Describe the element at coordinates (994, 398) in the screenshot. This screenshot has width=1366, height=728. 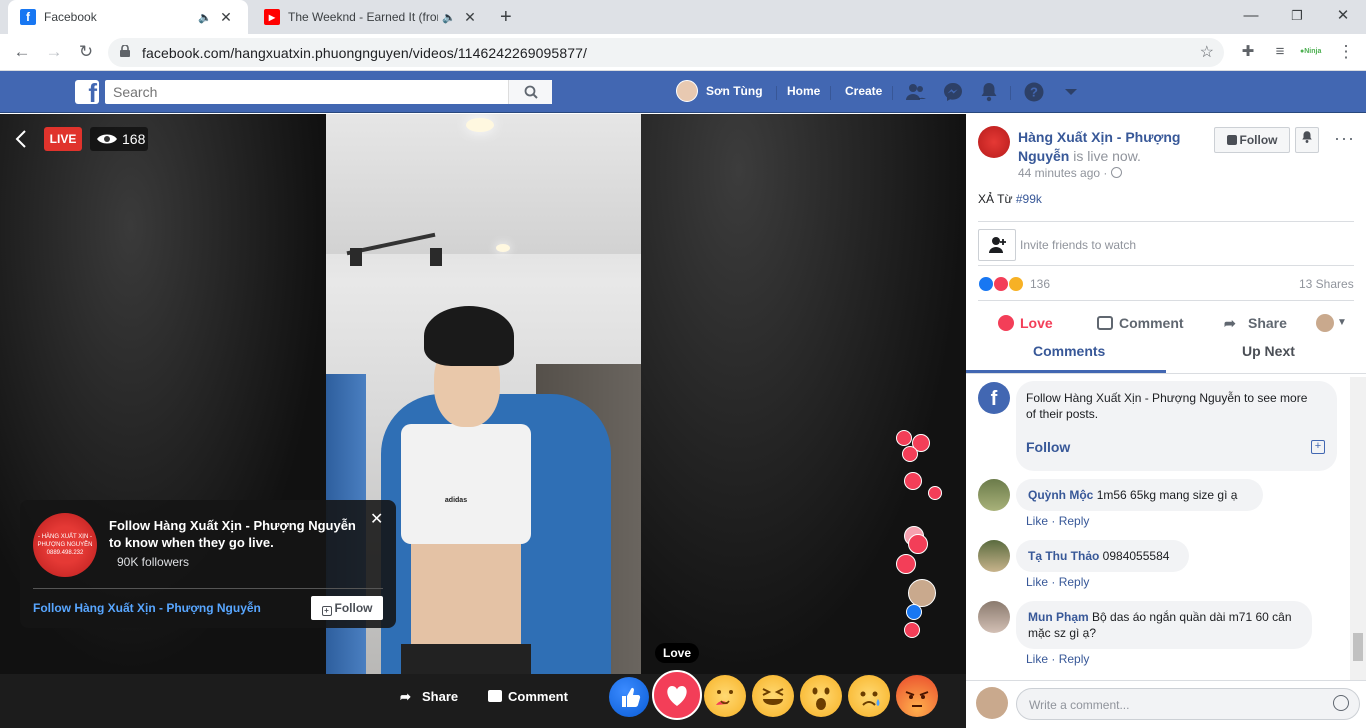
I see `facebook-avatar-icon: f` at that location.